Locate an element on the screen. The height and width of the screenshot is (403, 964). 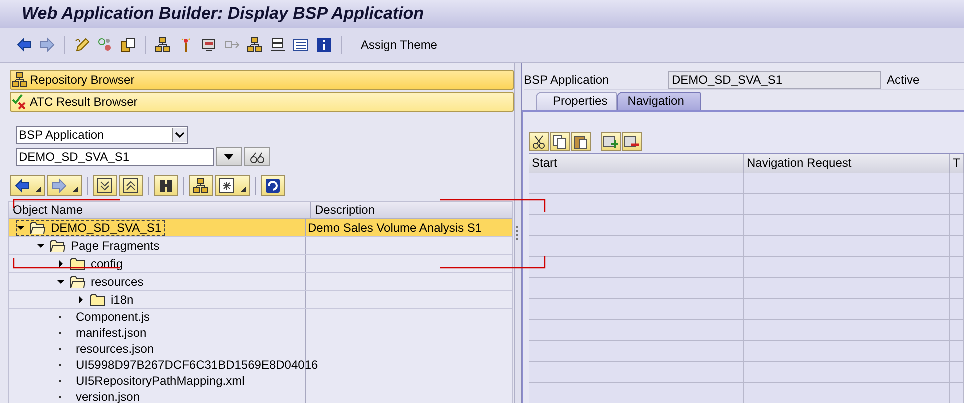
clipboard-button is located at coordinates (581, 141).